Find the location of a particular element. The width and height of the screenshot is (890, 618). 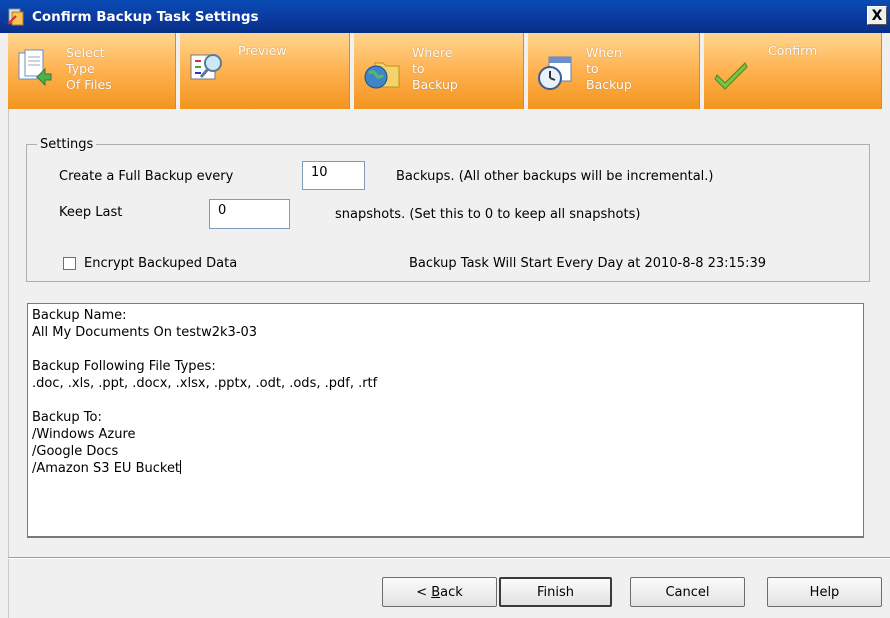

full-backup-interval-input: 10 is located at coordinates (333, 175).